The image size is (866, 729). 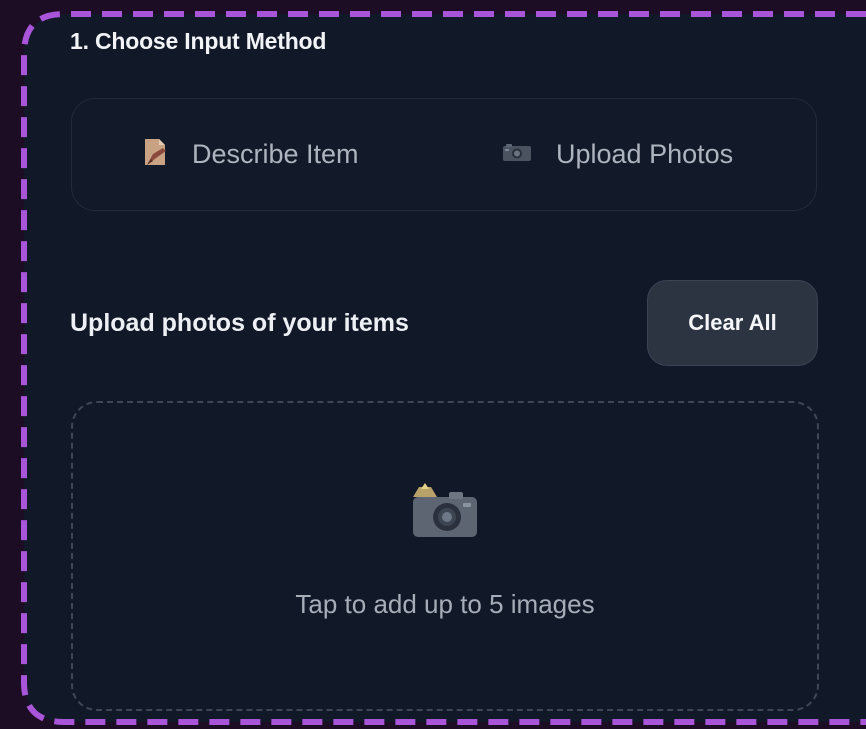 I want to click on upload-photos-option: Upload Photos, so click(x=617, y=154).